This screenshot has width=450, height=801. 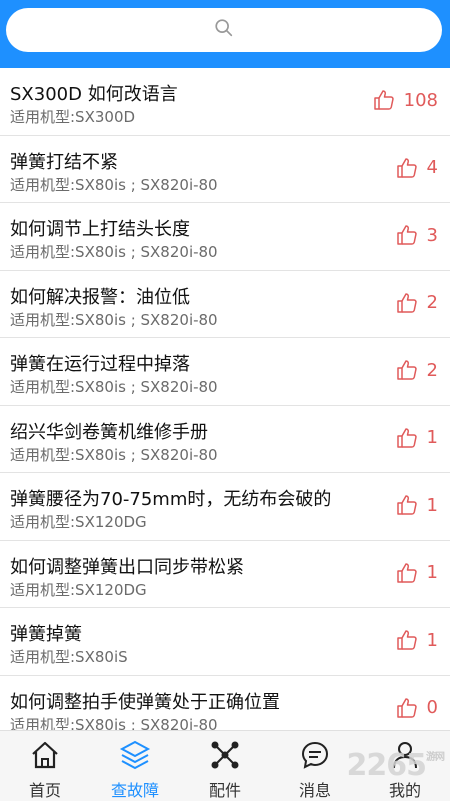 I want to click on like-count: 108, so click(x=420, y=100).